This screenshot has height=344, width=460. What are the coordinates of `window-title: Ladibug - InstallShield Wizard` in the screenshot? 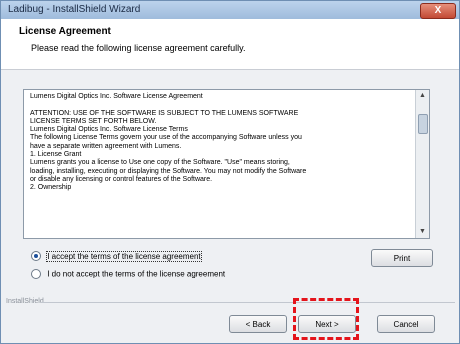 It's located at (74, 9).